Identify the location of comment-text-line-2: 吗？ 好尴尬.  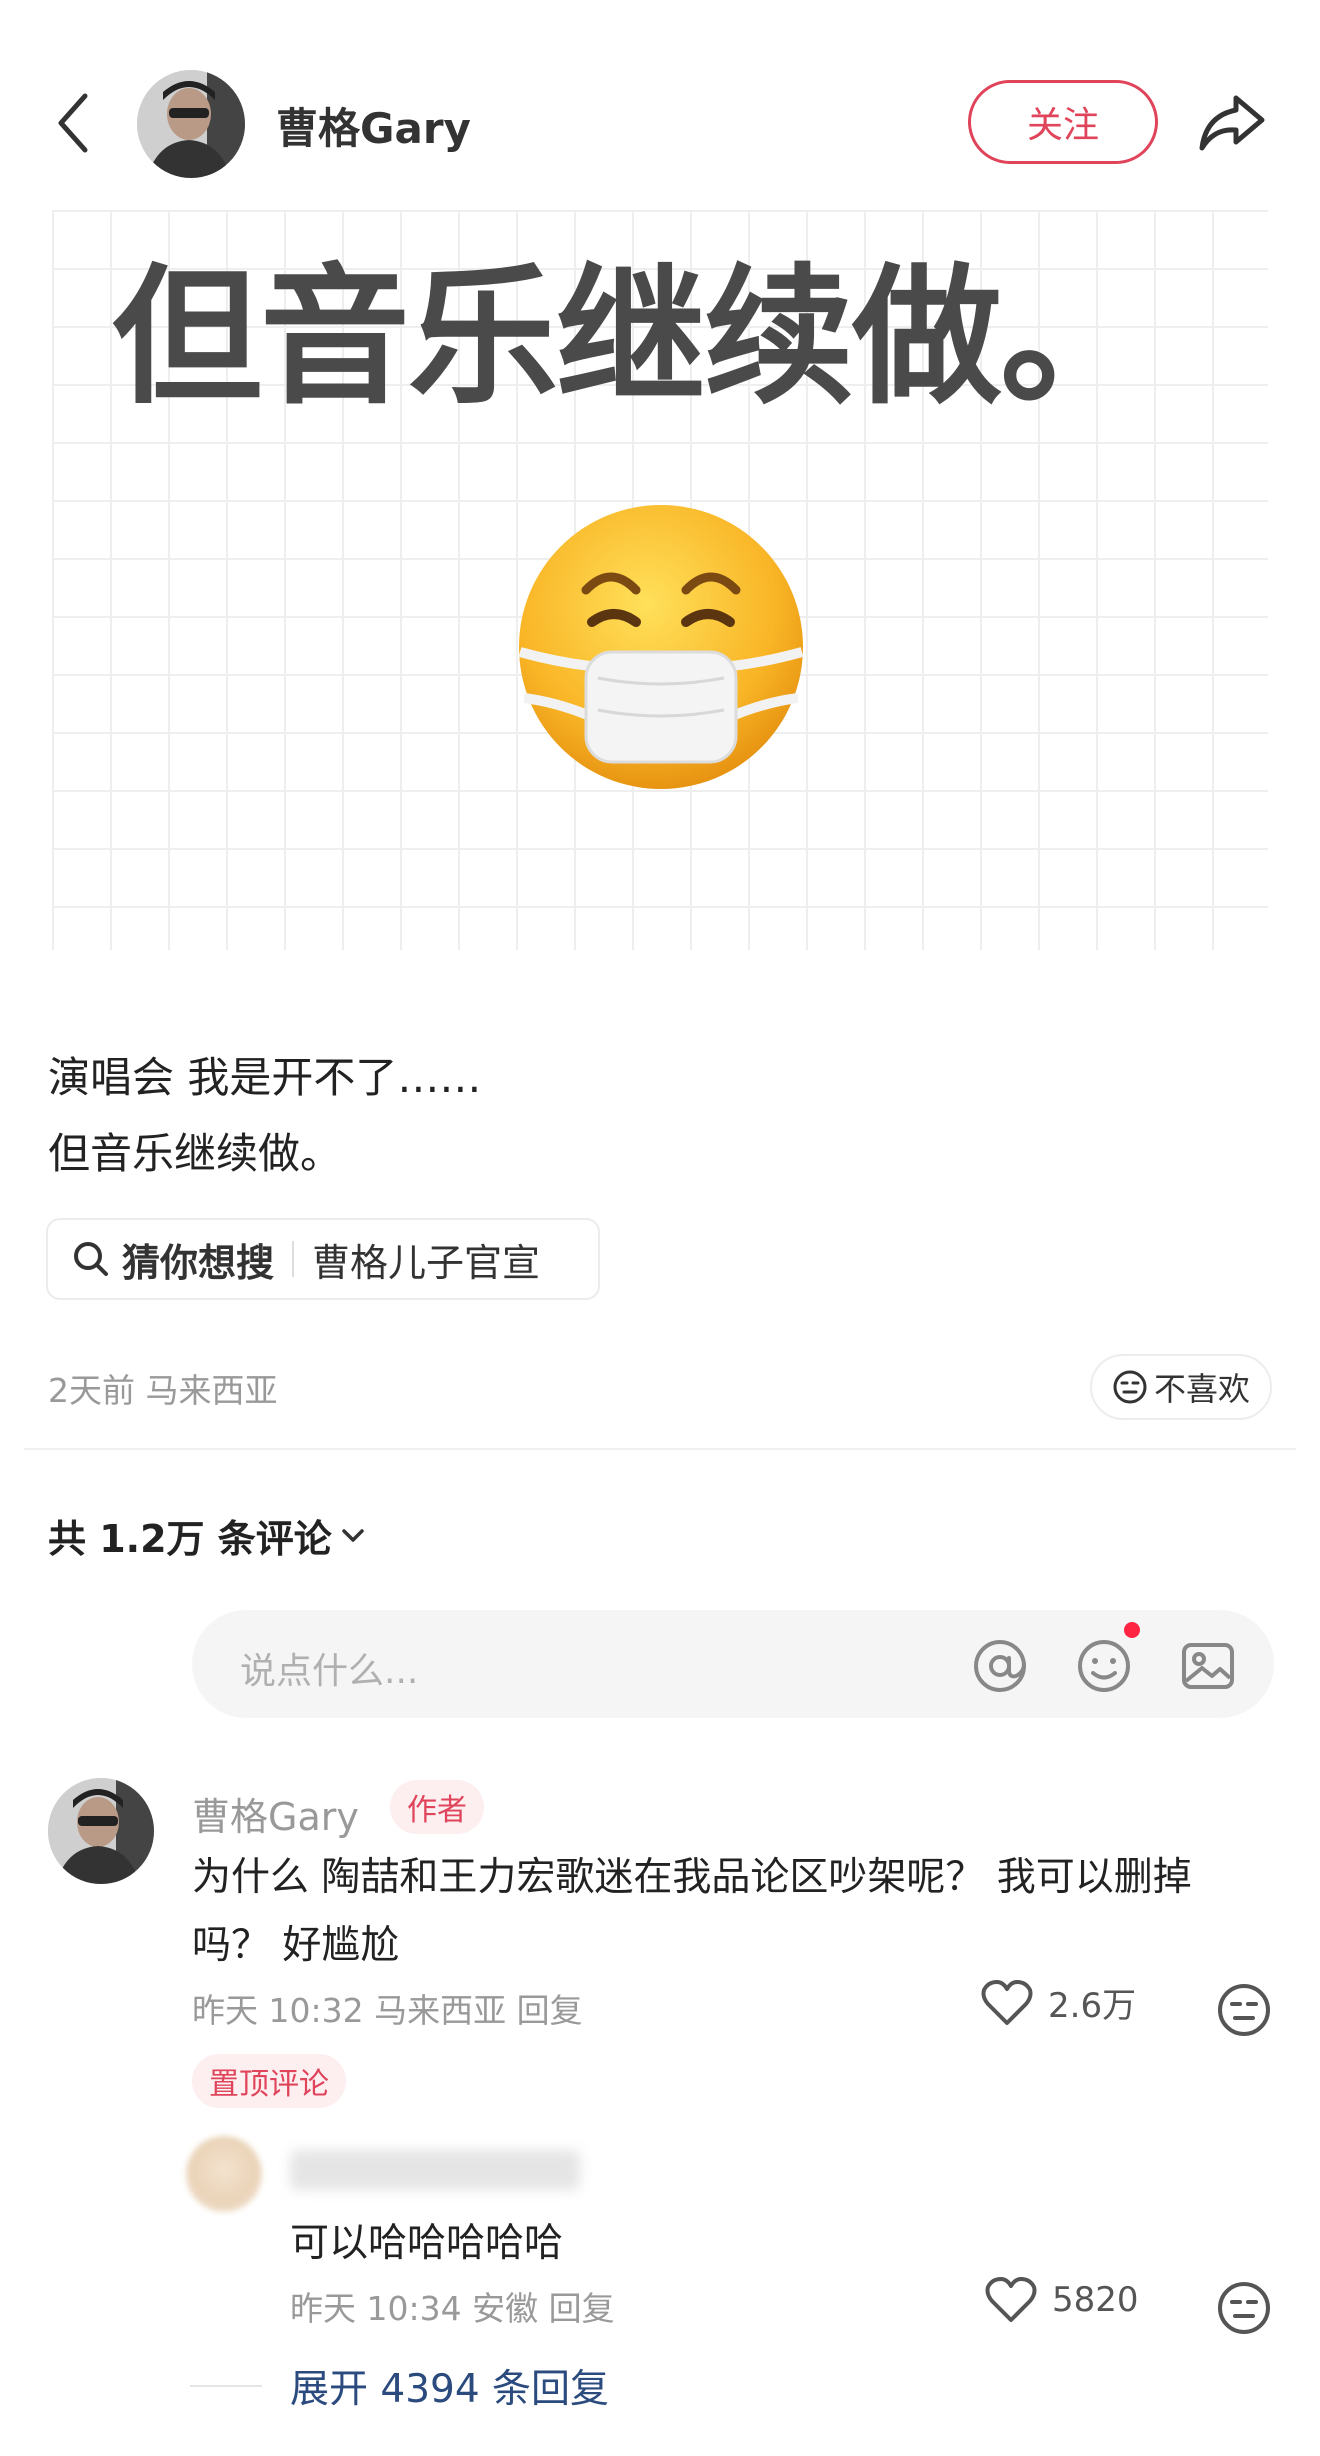
(296, 1945).